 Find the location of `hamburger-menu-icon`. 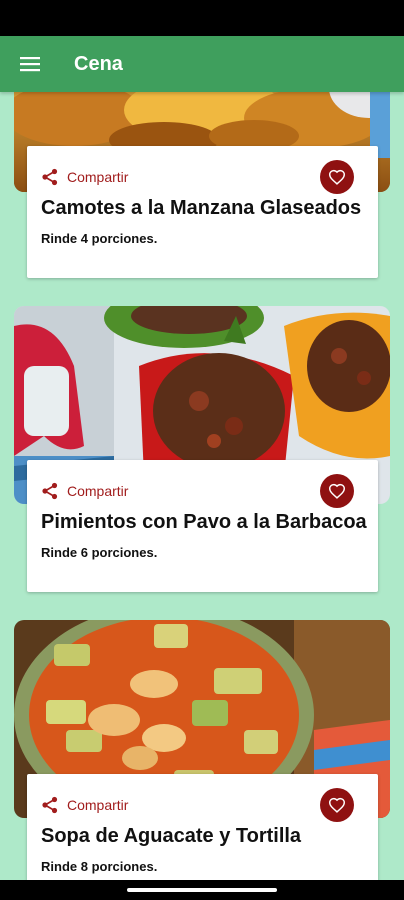

hamburger-menu-icon is located at coordinates (30, 64).